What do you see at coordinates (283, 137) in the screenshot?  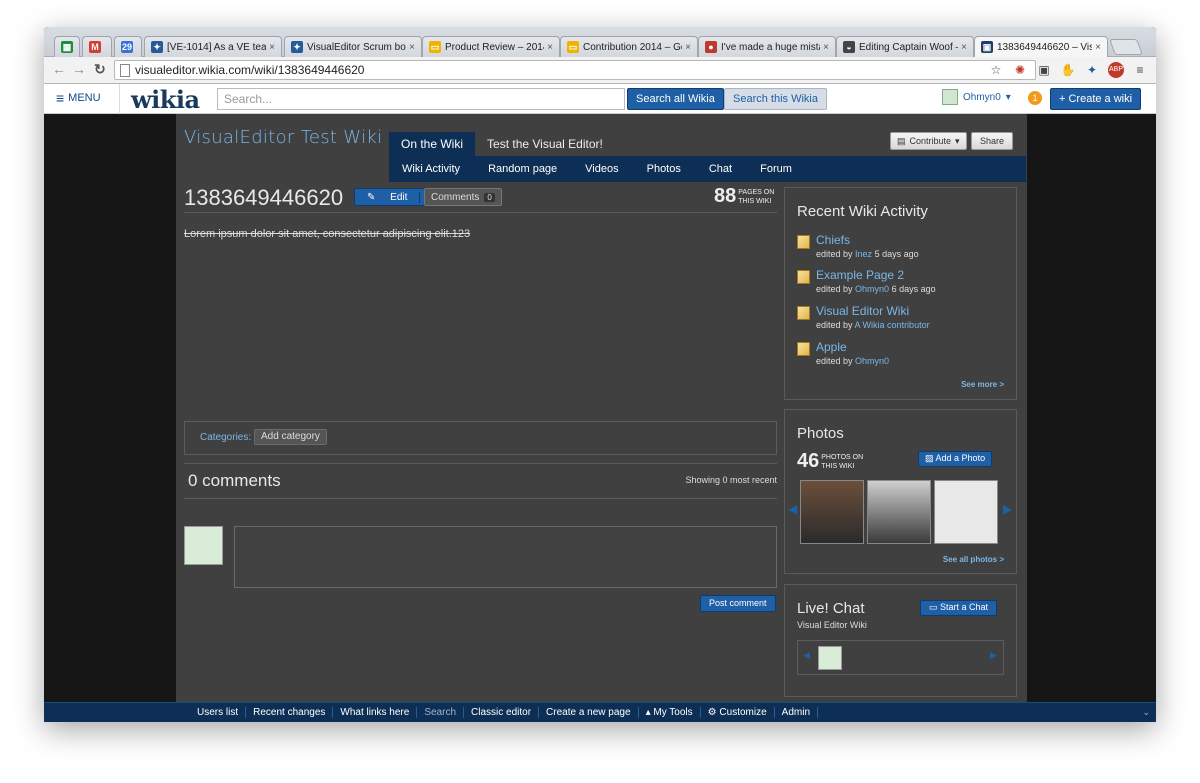 I see `wiki-wordmark: VisualEditor Test Wiki` at bounding box center [283, 137].